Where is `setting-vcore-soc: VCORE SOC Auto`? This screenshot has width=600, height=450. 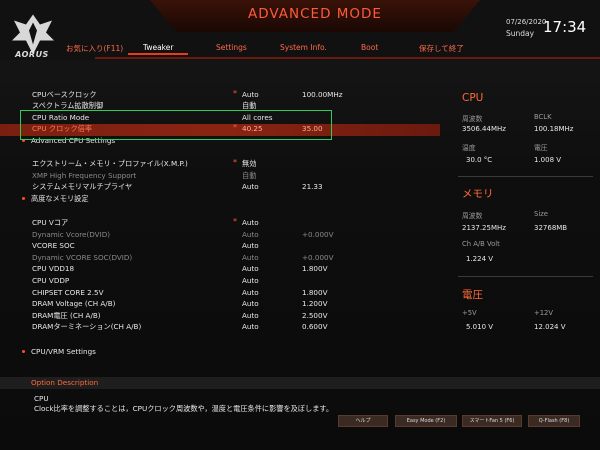 setting-vcore-soc: VCORE SOC Auto is located at coordinates (220, 247).